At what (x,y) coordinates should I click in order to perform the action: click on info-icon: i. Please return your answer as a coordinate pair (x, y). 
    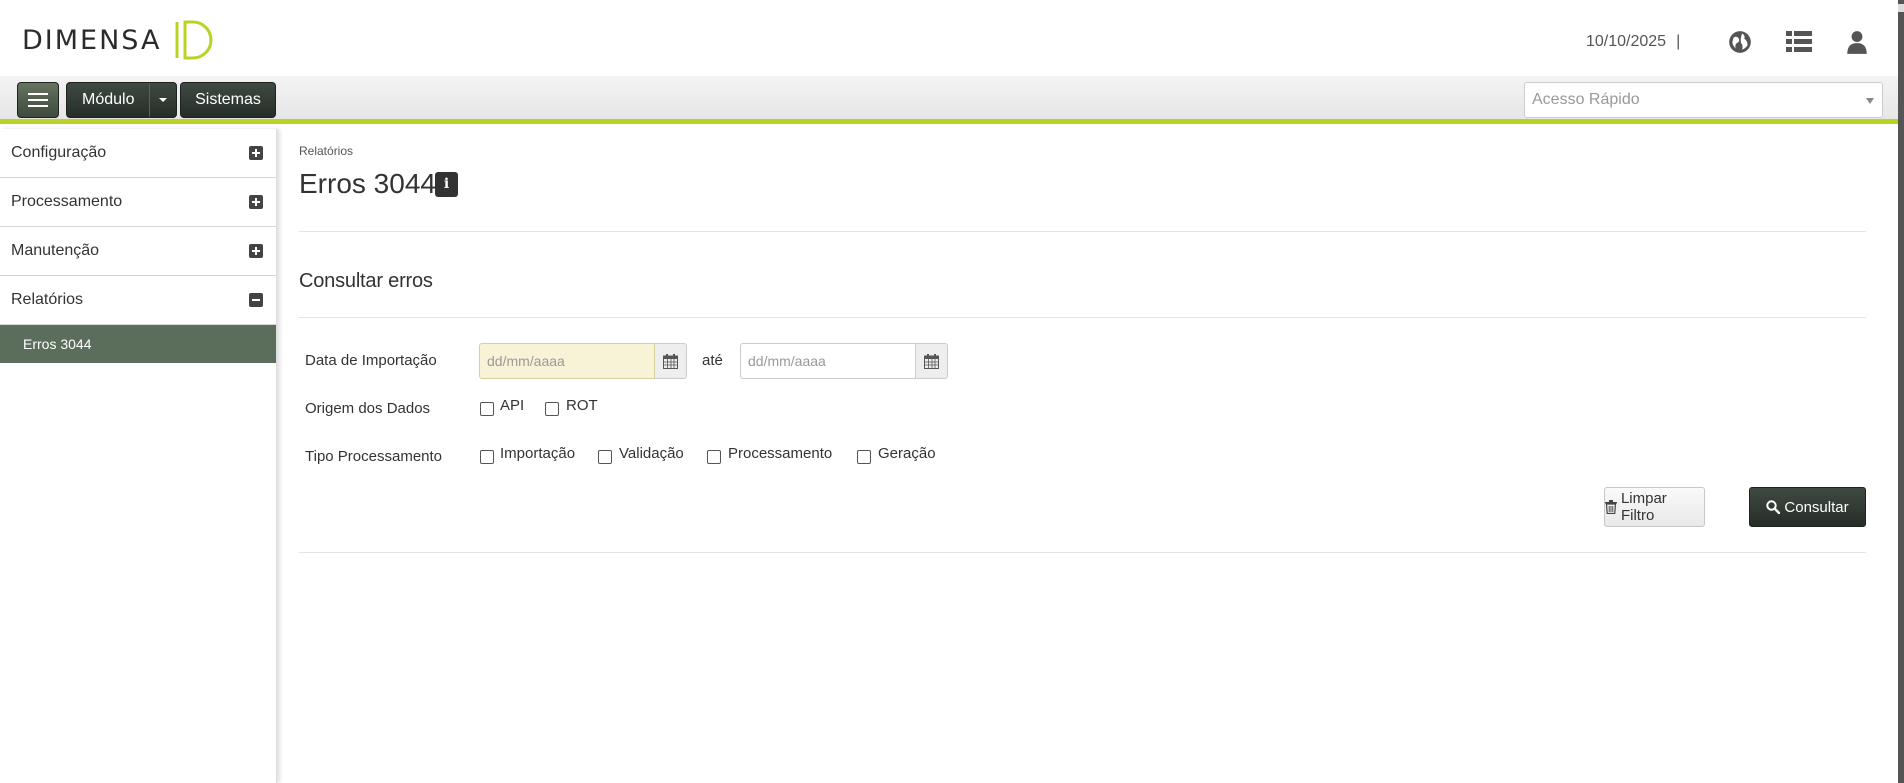
    Looking at the image, I should click on (446, 184).